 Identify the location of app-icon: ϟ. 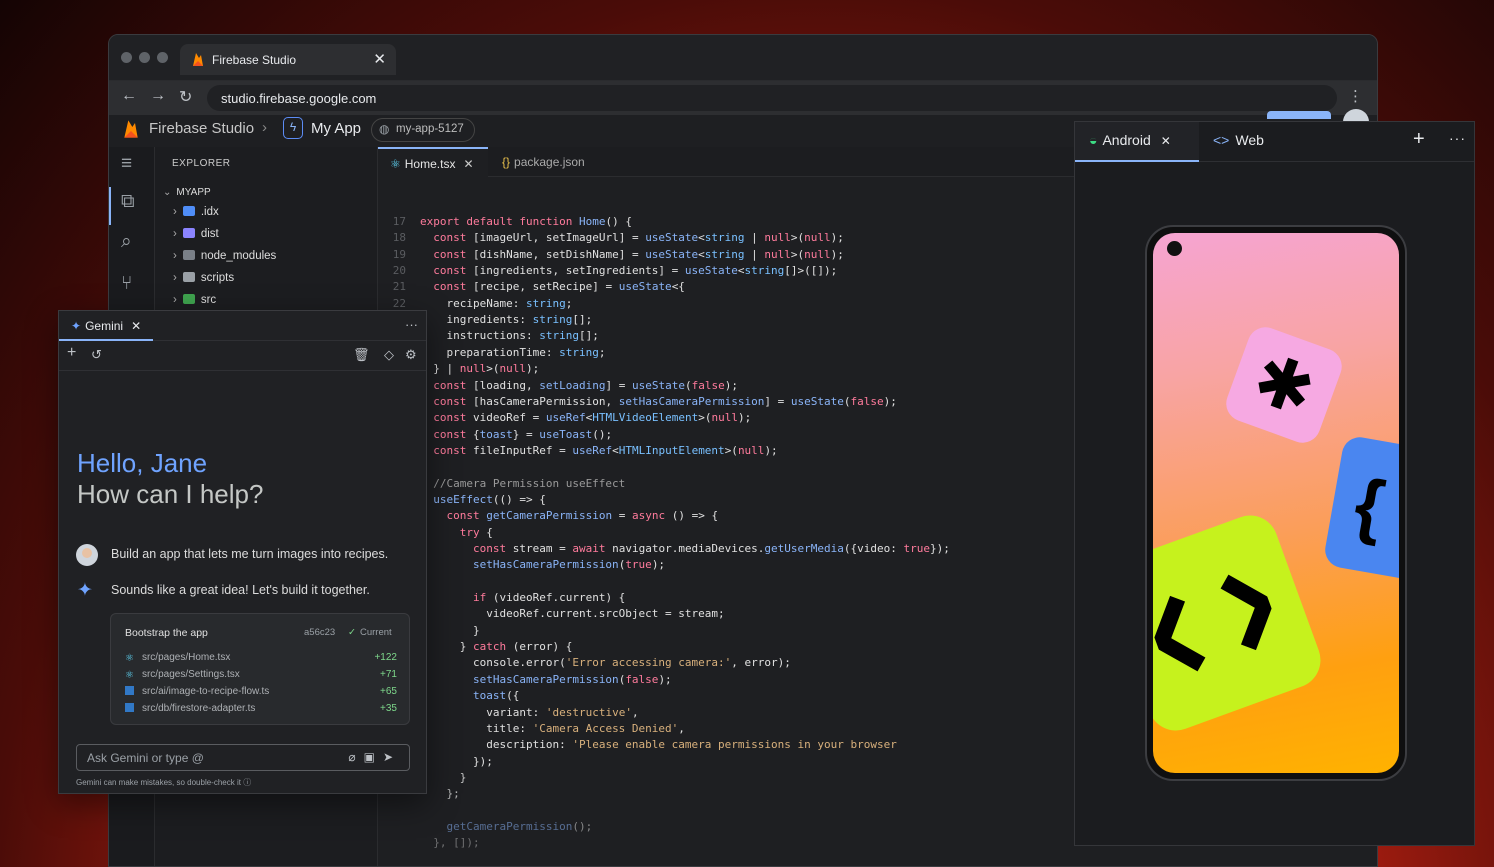
(293, 128).